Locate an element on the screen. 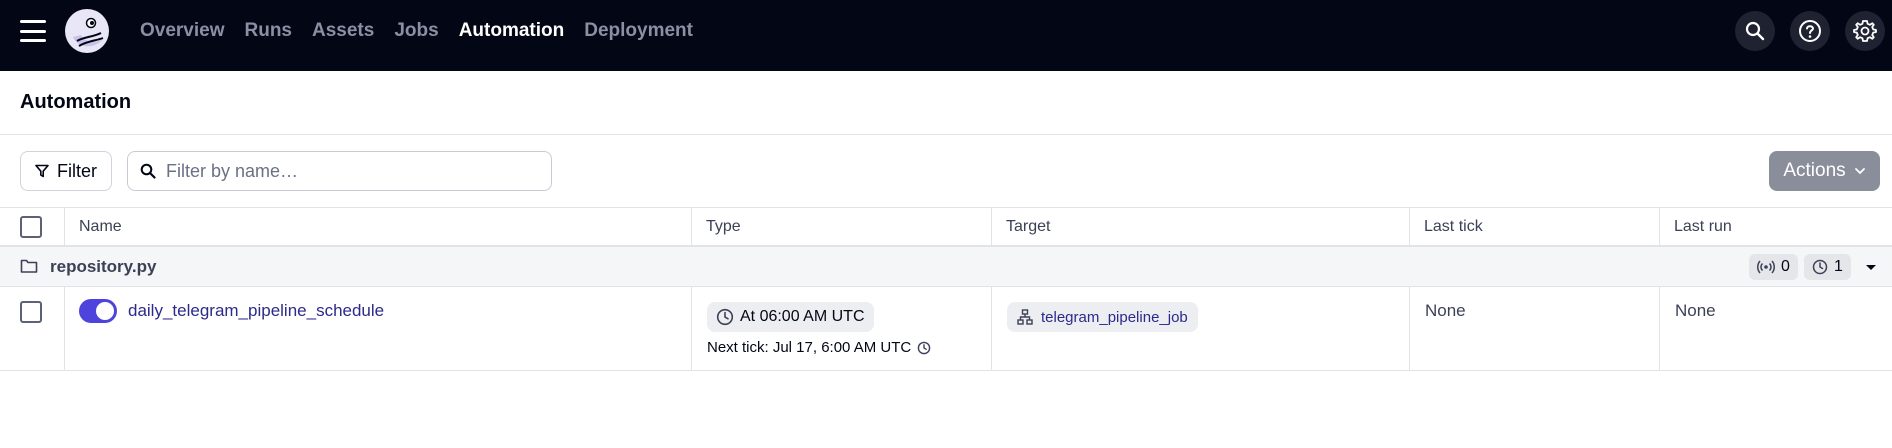  select-all-checkbox is located at coordinates (31, 227).